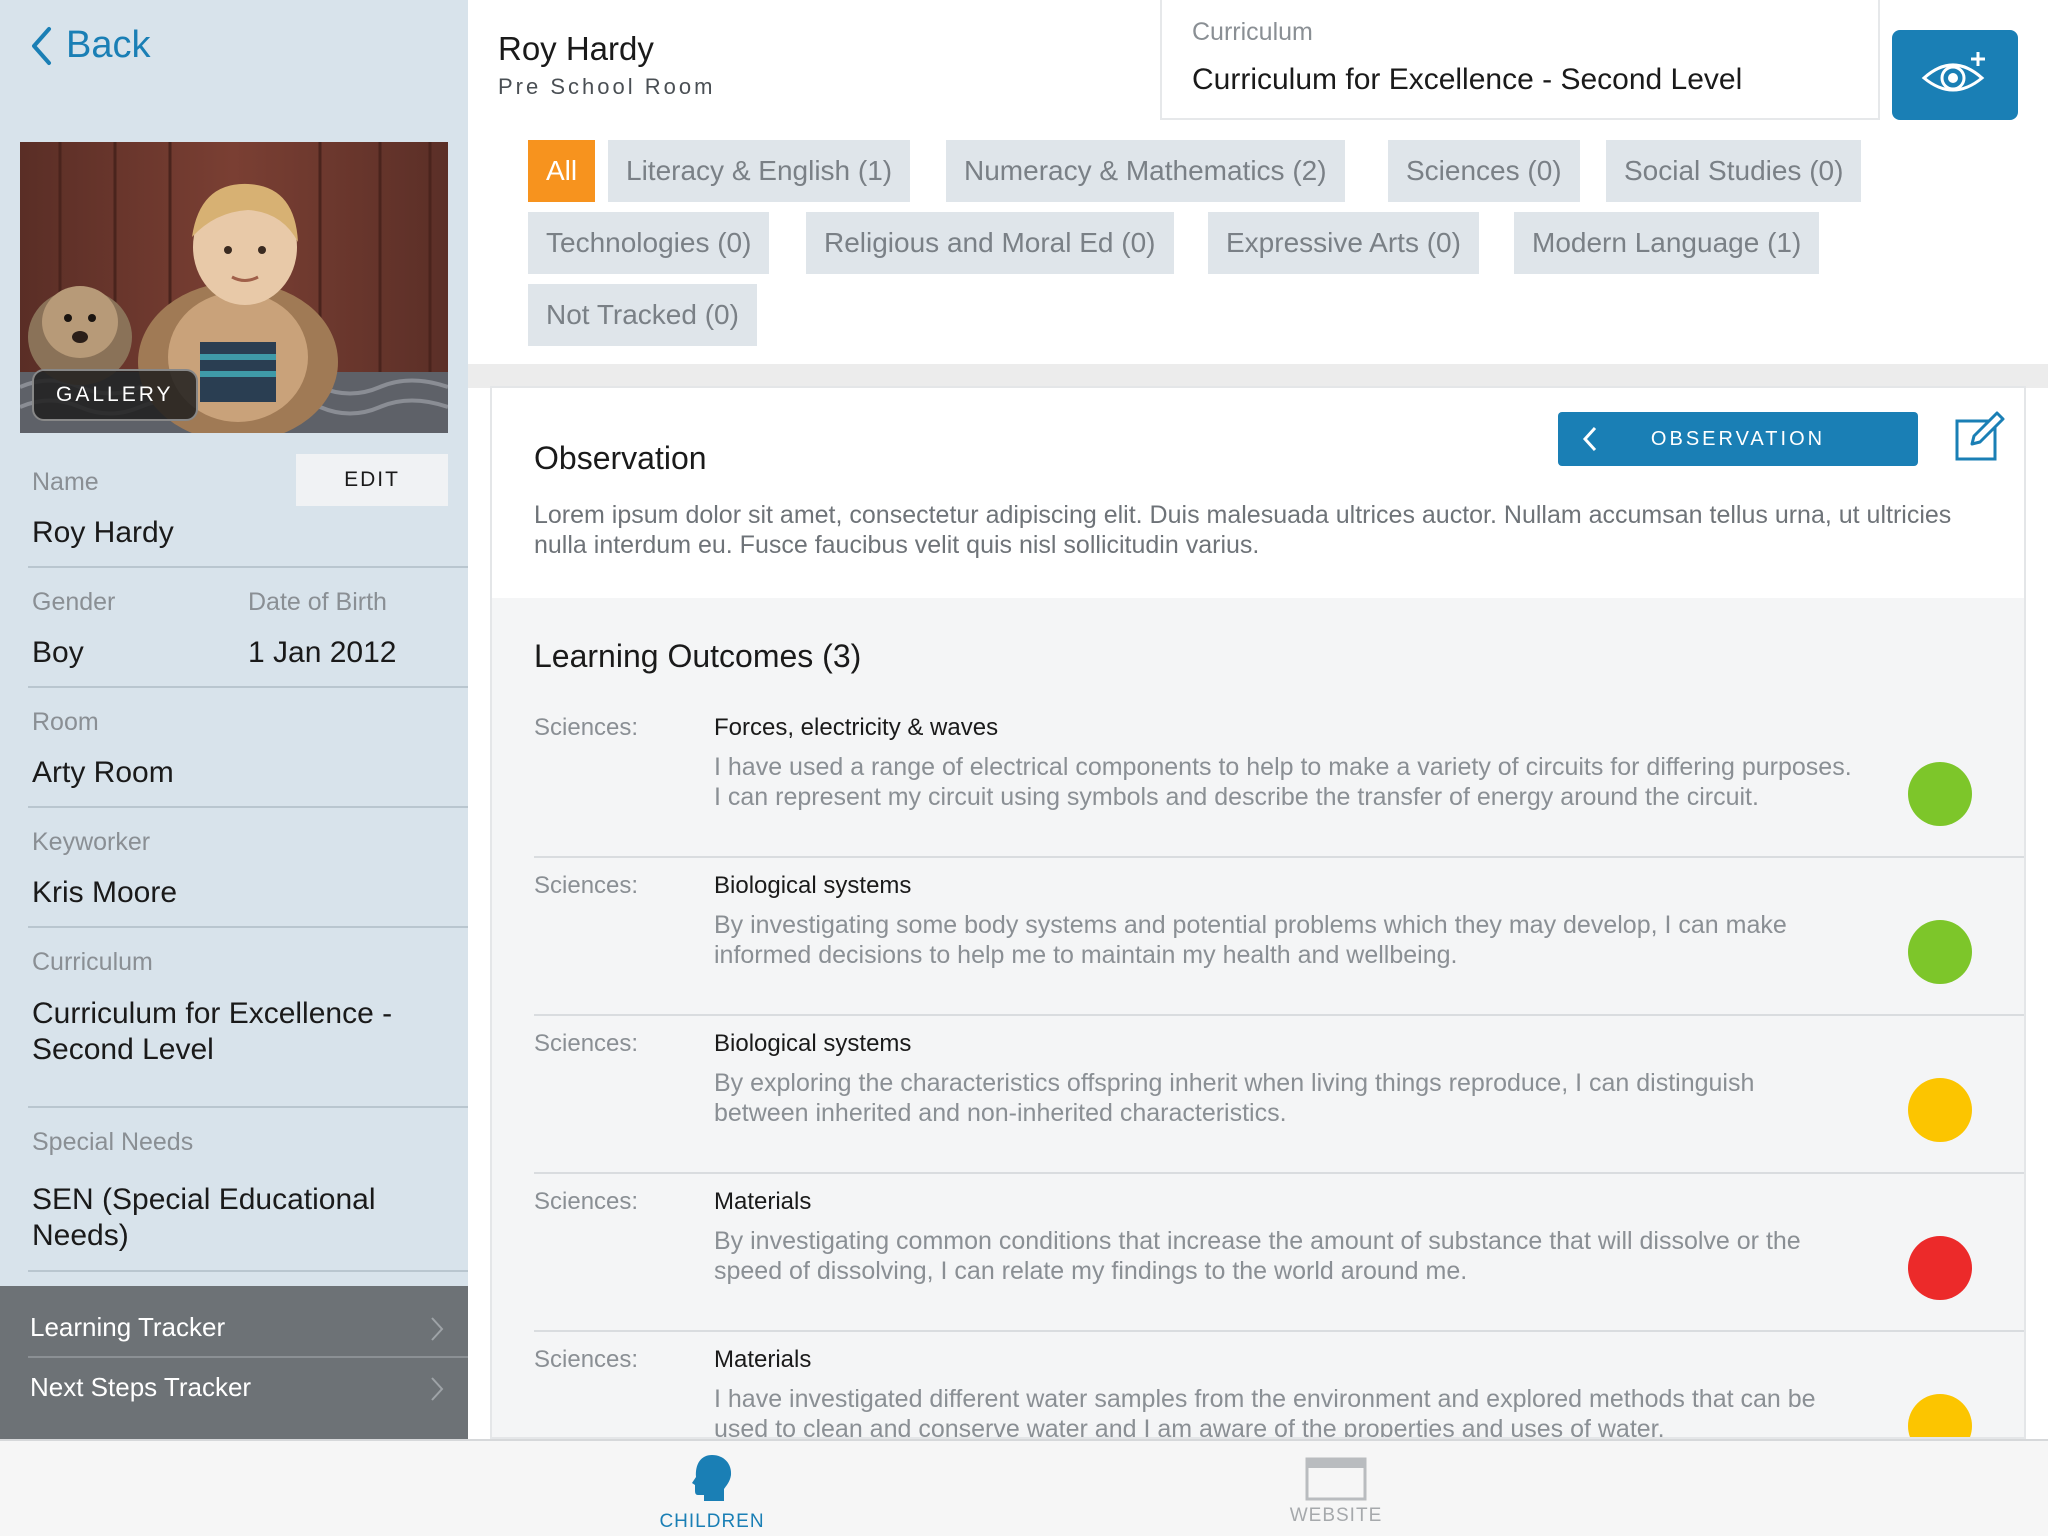 The width and height of the screenshot is (2048, 1536). What do you see at coordinates (103, 532) in the screenshot?
I see `name-value: Roy Hardy` at bounding box center [103, 532].